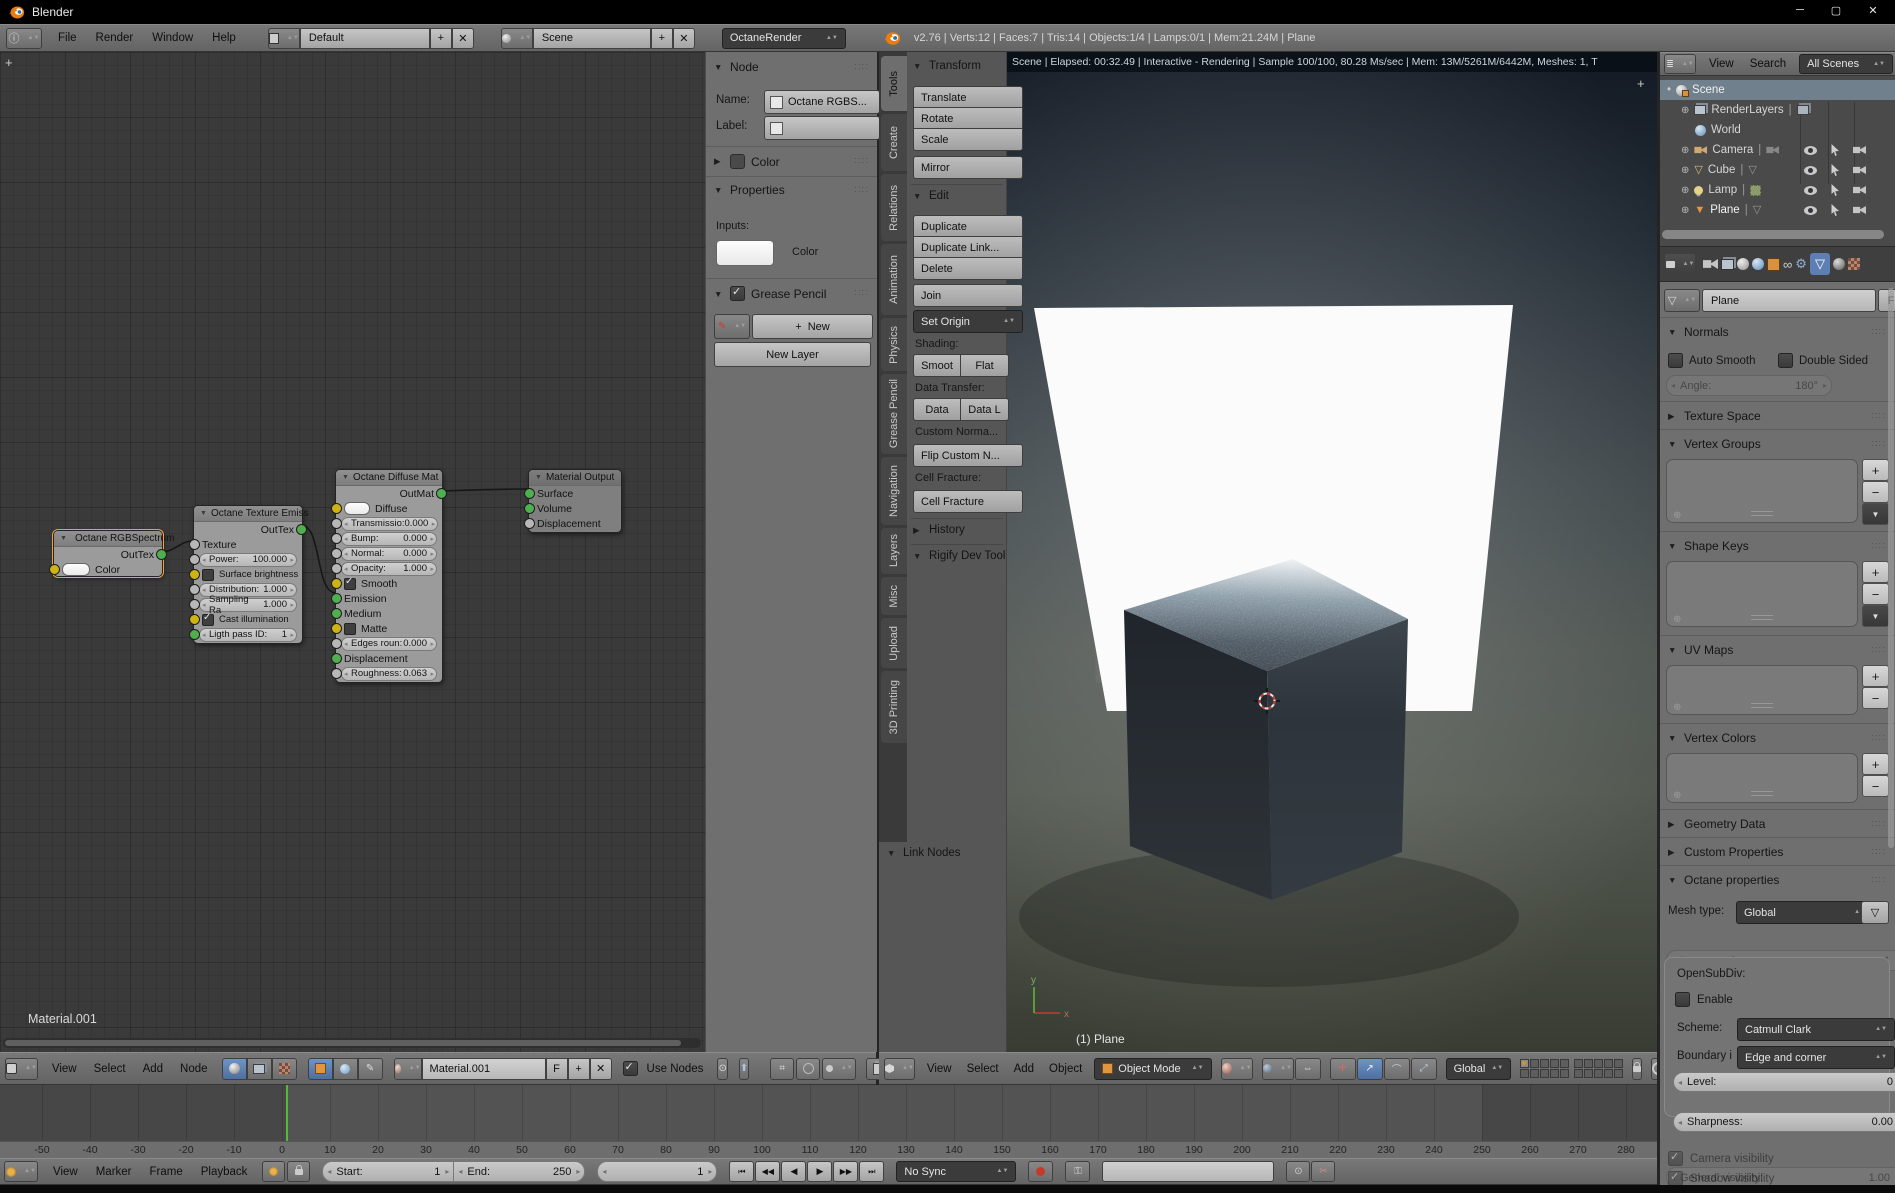  I want to click on socket-surface-brightness, so click(194, 574).